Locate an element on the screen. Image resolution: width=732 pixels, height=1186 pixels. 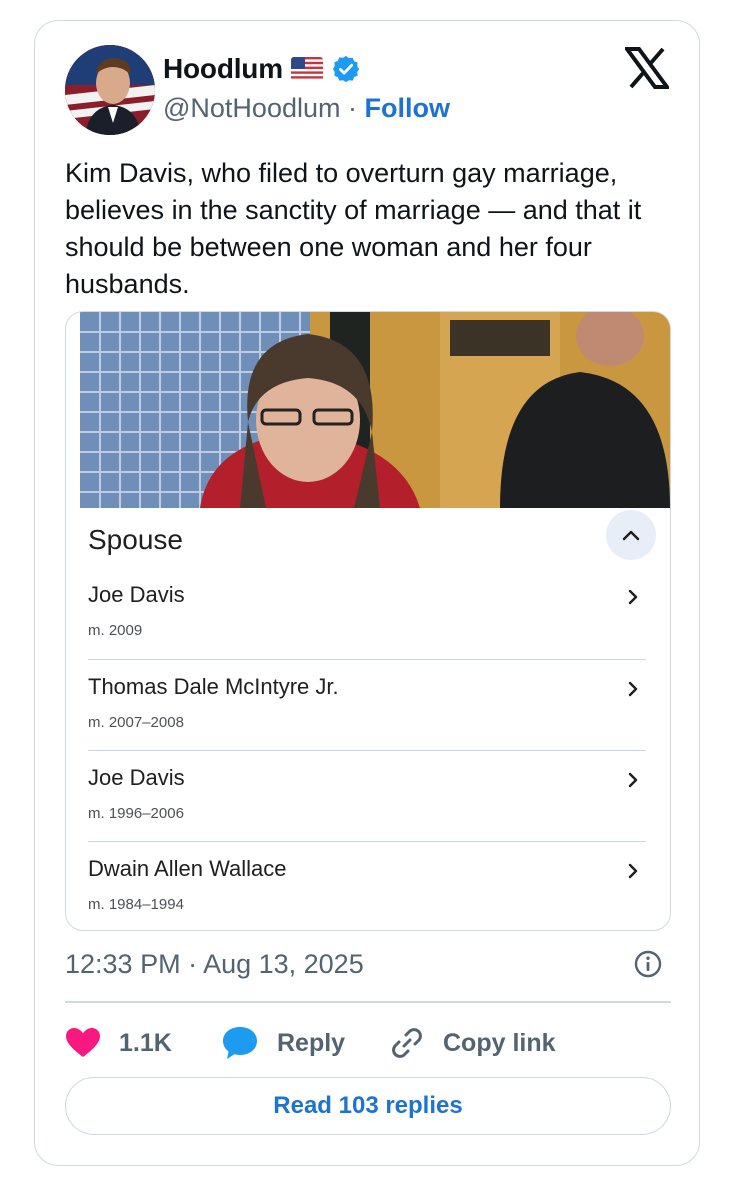
spouse-years: m. 1984–1994 is located at coordinates (136, 904).